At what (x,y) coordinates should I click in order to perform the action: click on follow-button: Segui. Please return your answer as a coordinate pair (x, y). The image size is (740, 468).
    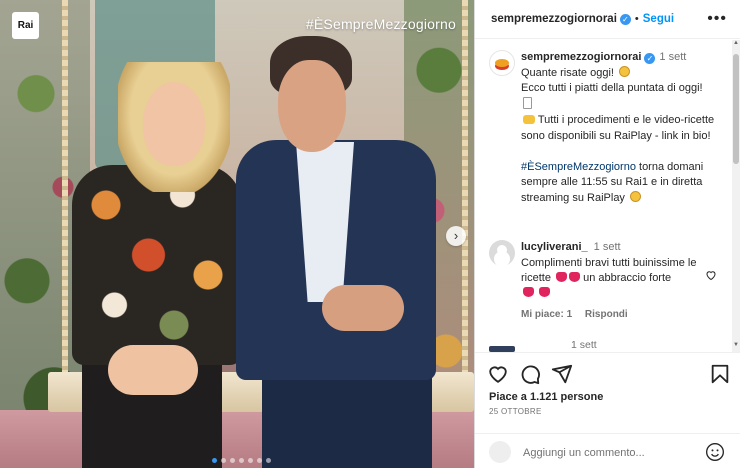
    Looking at the image, I should click on (658, 19).